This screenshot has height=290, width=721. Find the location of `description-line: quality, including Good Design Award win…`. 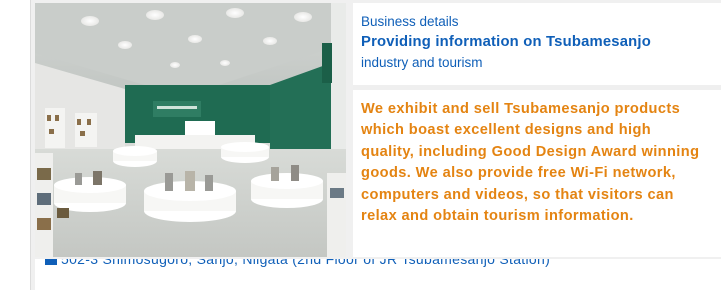

description-line: quality, including Good Design Award win… is located at coordinates (530, 151).